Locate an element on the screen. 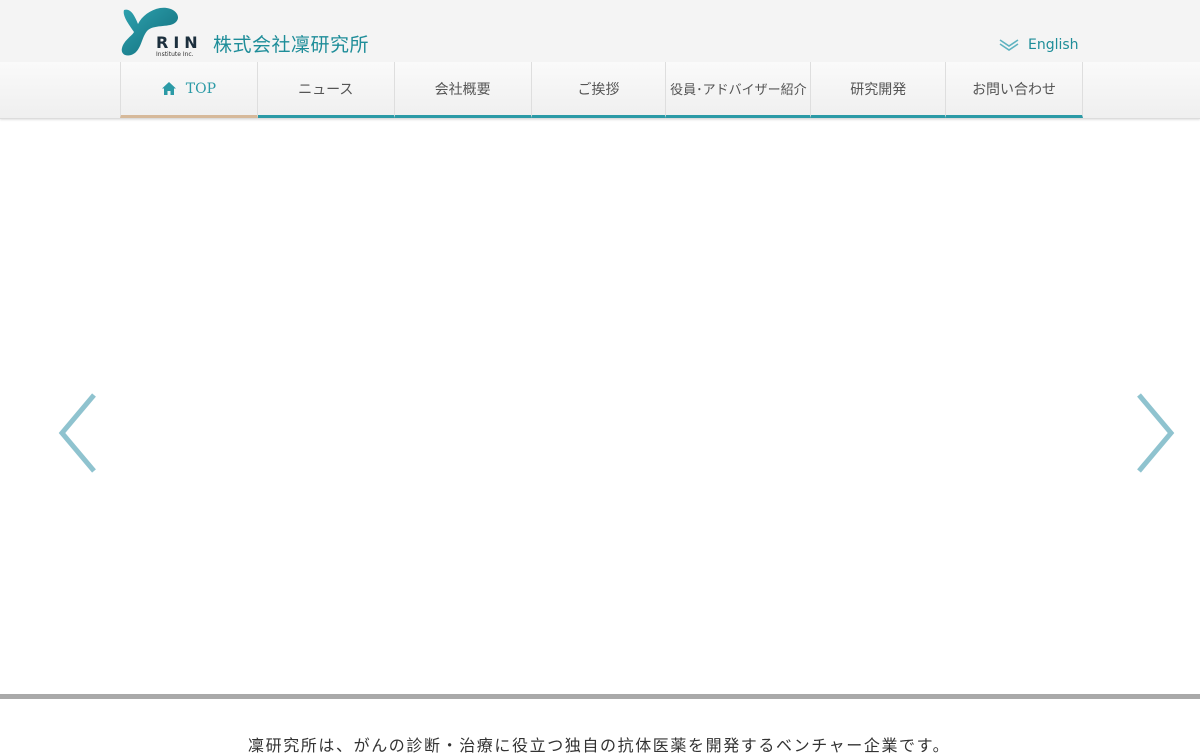 The image size is (1200, 756). nav-item-officers: 役員･アドバイザー紹介 is located at coordinates (739, 90).